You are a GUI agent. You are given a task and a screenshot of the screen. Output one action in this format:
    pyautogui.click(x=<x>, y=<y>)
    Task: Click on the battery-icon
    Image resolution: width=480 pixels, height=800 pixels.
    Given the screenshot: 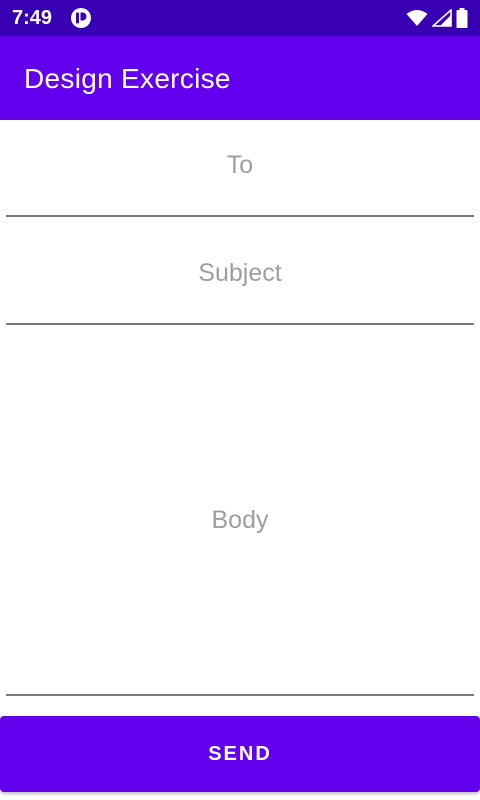 What is the action you would take?
    pyautogui.click(x=462, y=18)
    